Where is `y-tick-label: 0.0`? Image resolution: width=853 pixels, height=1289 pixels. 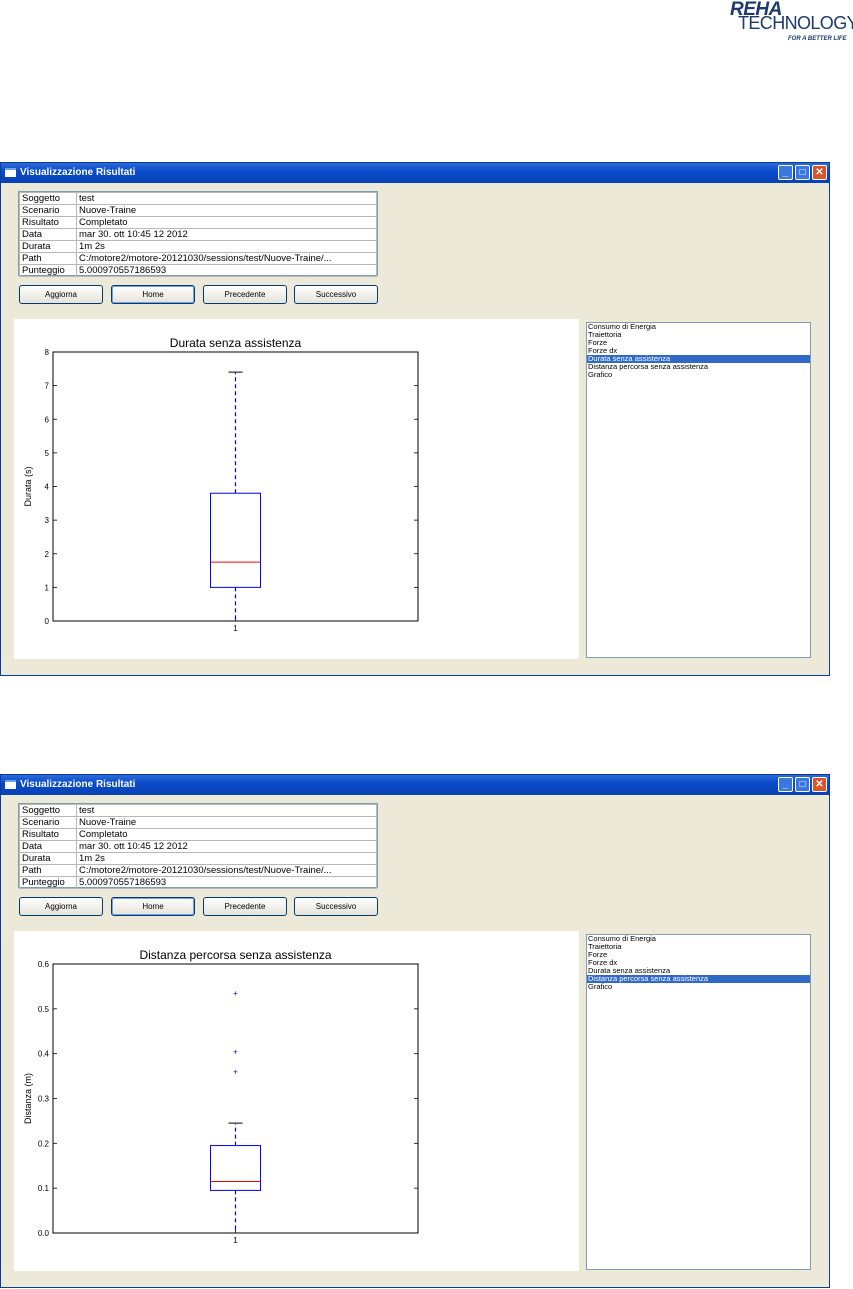
y-tick-label: 0.0 is located at coordinates (44, 1233).